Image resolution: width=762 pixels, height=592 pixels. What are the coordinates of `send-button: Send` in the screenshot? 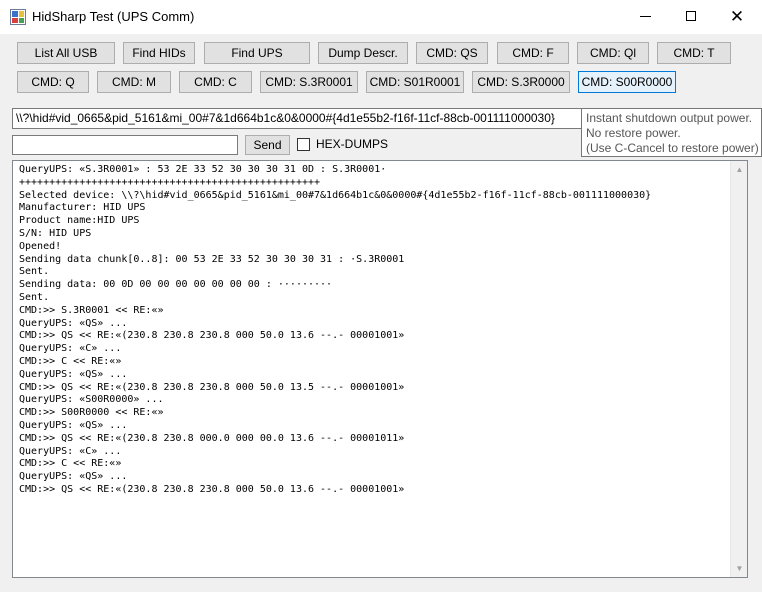 It's located at (267, 145).